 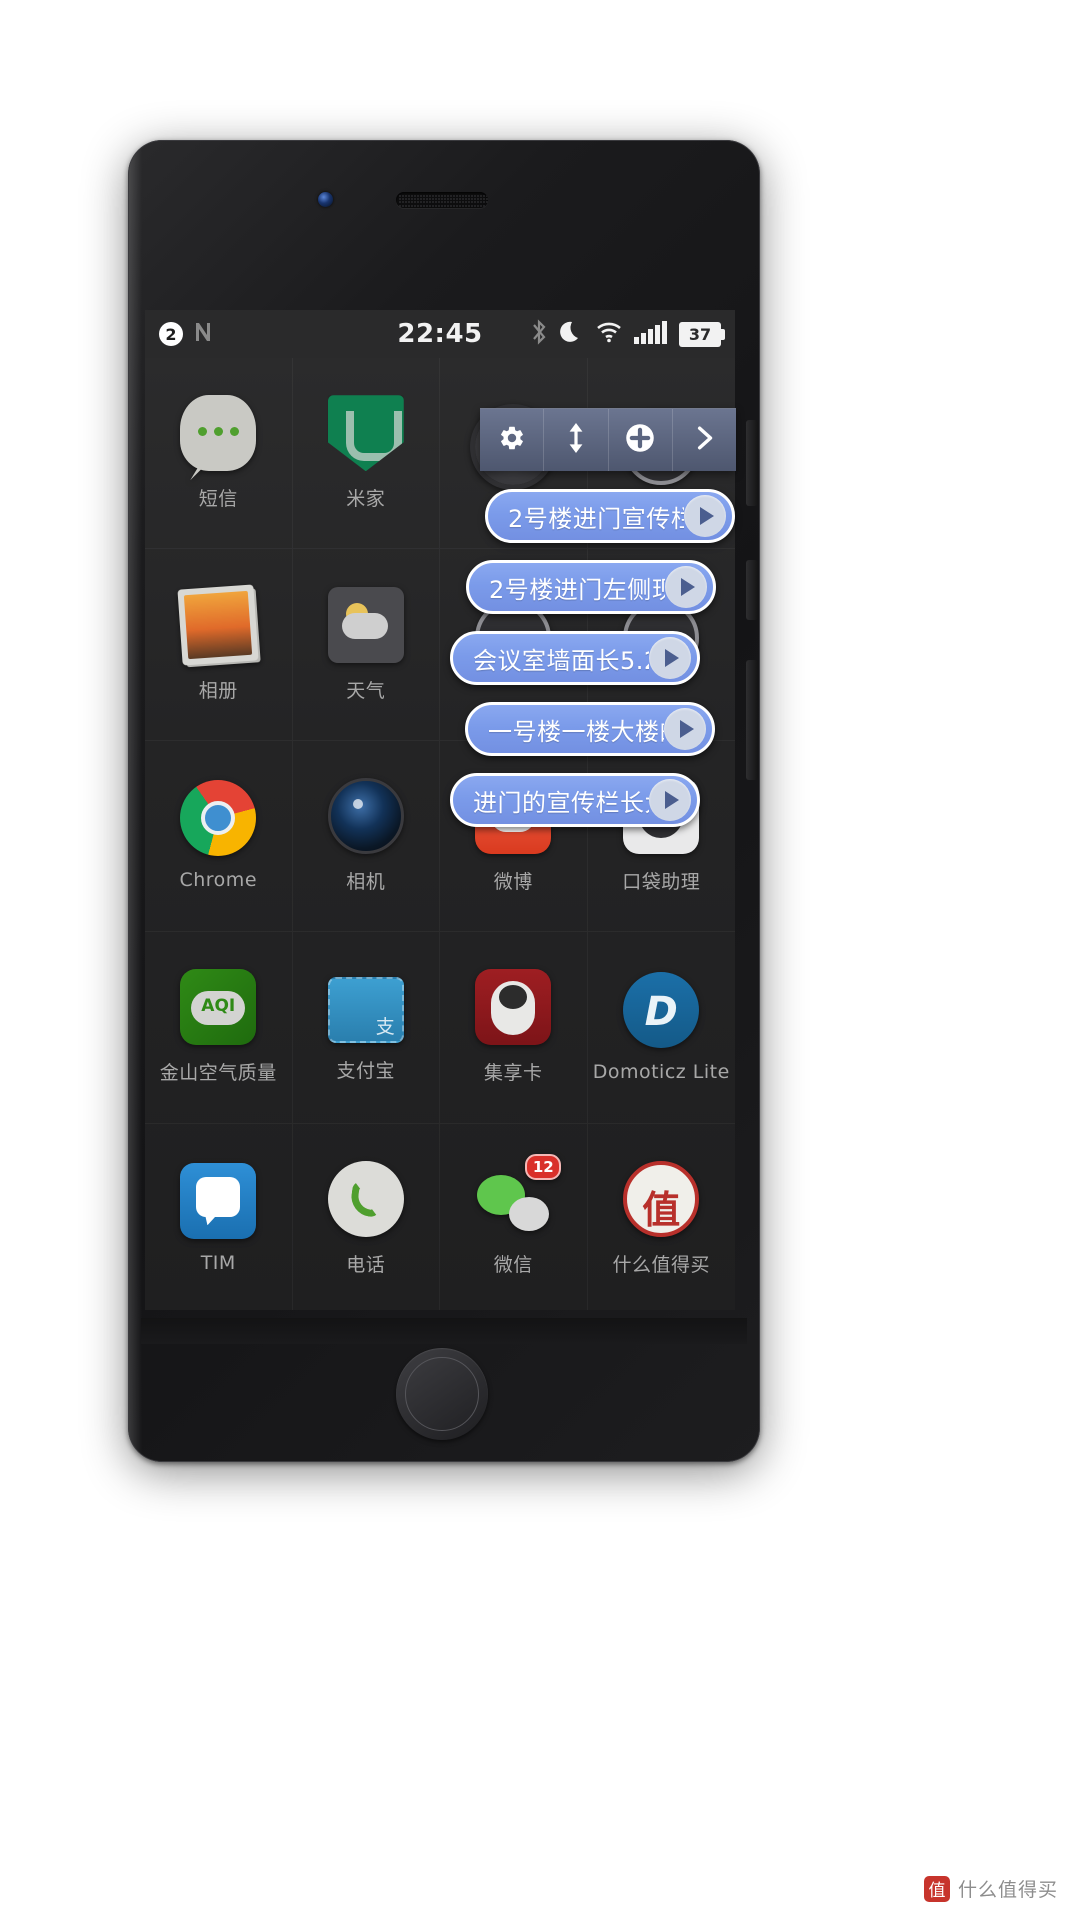 I want to click on app-cell-domoticz: Domoticz Lite, so click(x=662, y=1027).